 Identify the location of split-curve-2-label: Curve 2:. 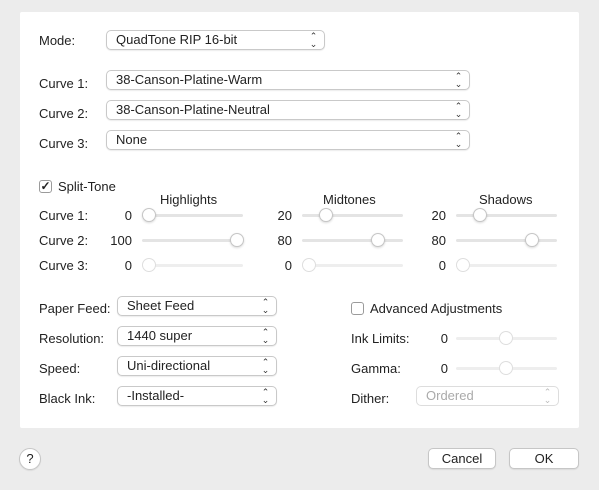
(64, 240).